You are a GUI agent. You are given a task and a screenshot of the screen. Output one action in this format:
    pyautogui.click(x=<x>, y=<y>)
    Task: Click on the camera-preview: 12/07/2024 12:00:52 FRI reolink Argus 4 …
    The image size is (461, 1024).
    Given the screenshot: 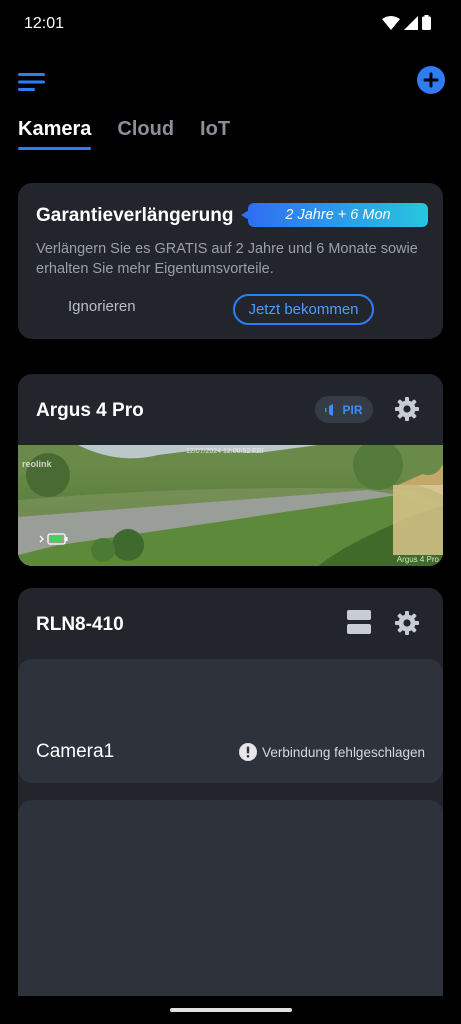 What is the action you would take?
    pyautogui.click(x=230, y=505)
    